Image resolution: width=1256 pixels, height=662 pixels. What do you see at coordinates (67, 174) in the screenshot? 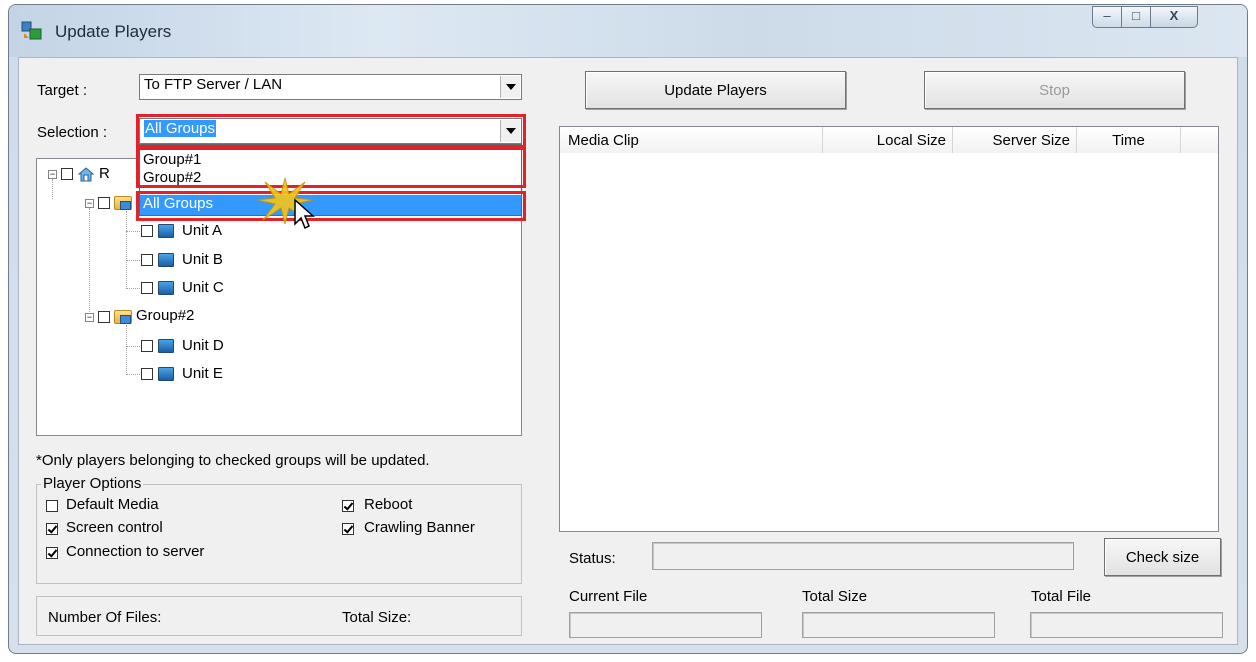
I see `root-checkbox` at bounding box center [67, 174].